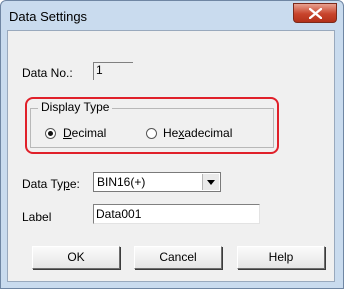 The height and width of the screenshot is (289, 350). Describe the element at coordinates (157, 182) in the screenshot. I see `data-type-select: BIN16(+)` at that location.